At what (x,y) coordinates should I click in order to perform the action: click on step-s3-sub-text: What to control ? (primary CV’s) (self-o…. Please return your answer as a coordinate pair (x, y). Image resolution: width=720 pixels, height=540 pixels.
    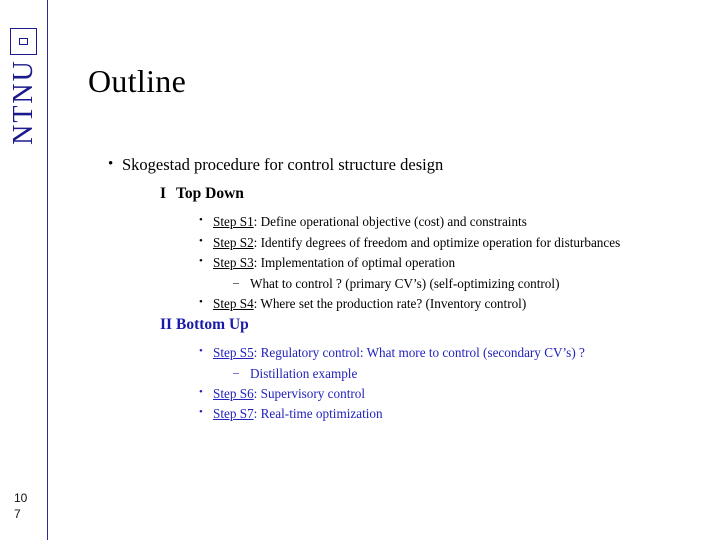
    Looking at the image, I should click on (405, 283).